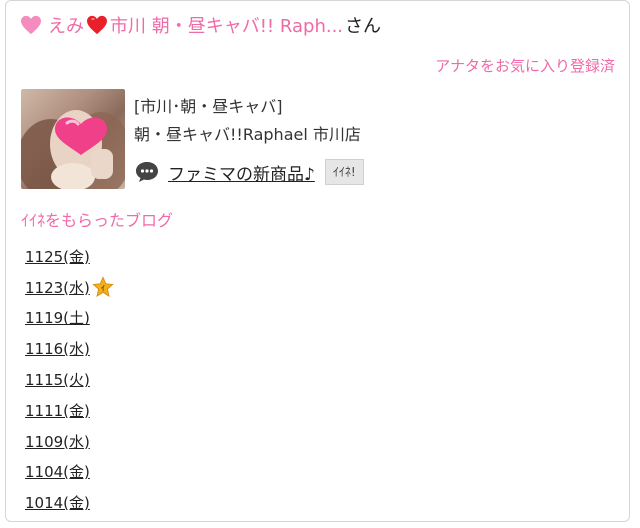 This screenshot has height=528, width=640. I want to click on blog-date-link: 1111(金), so click(57, 410).